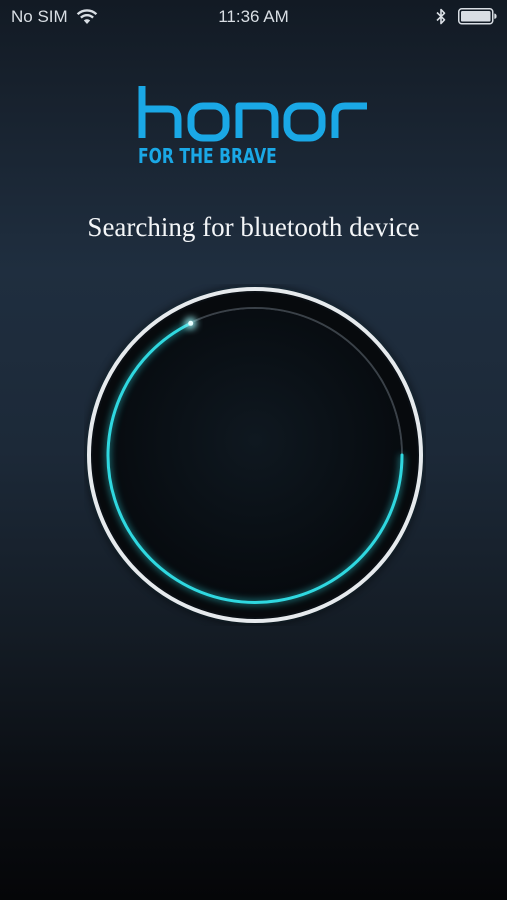 The image size is (507, 900). I want to click on status-right, so click(467, 16).